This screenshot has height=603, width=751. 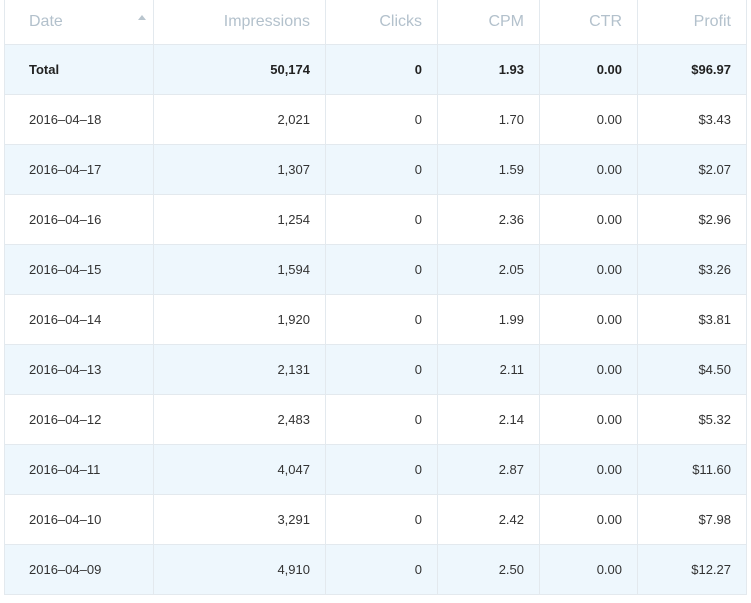 I want to click on cell-profit: $3.43, so click(x=692, y=119).